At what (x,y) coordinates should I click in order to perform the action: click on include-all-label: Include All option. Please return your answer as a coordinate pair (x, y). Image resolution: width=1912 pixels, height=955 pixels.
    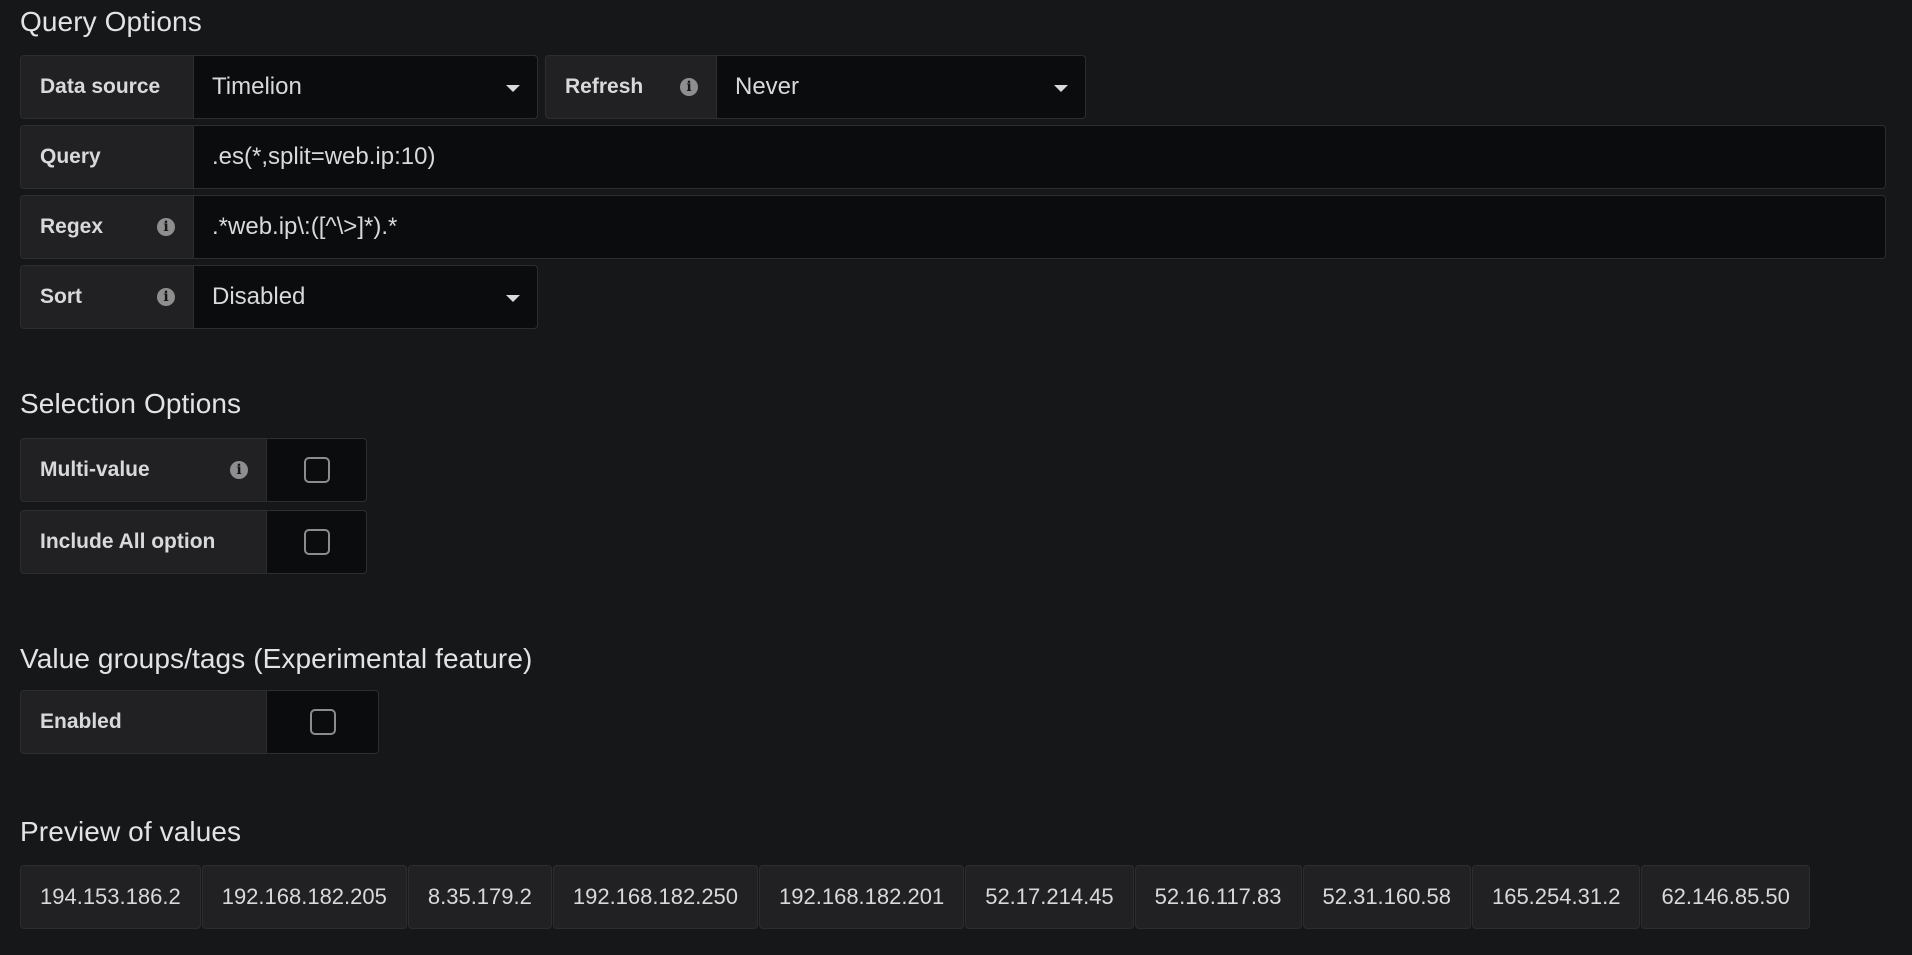
    Looking at the image, I should click on (143, 542).